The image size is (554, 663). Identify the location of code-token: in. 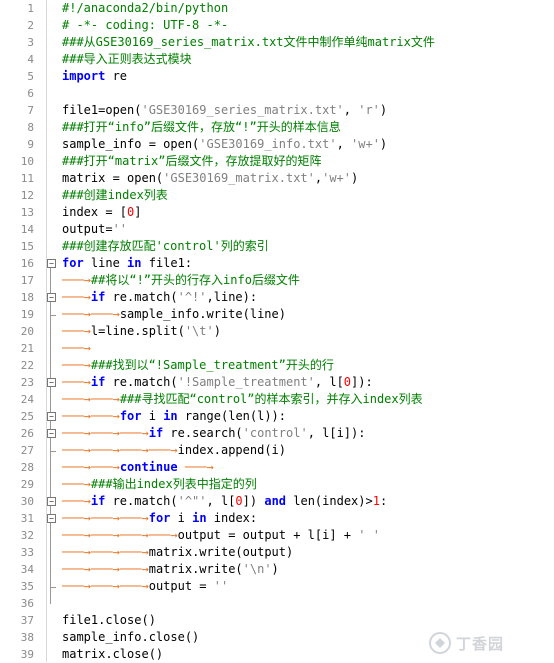
(199, 518).